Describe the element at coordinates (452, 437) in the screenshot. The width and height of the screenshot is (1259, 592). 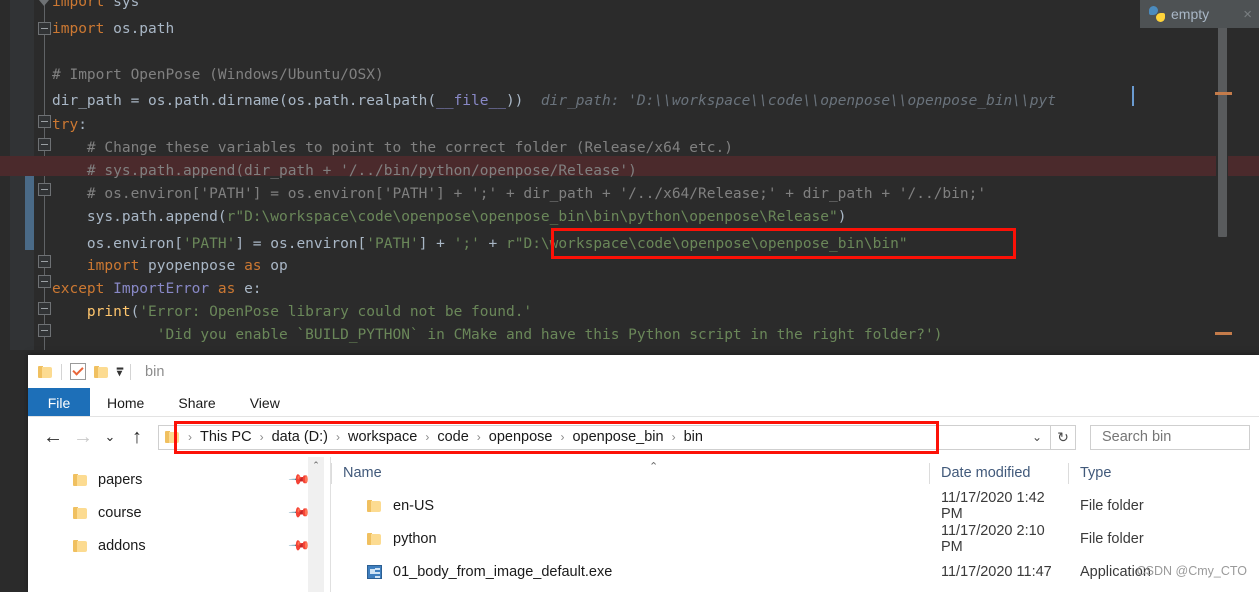
I see `breadcrumb-item: code` at that location.